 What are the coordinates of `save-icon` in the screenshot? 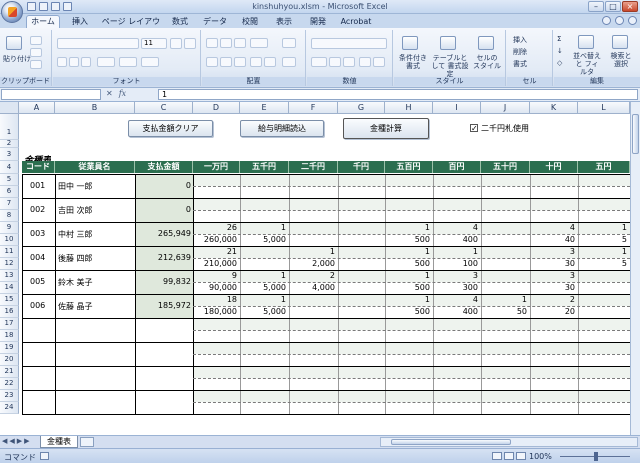 It's located at (31, 6).